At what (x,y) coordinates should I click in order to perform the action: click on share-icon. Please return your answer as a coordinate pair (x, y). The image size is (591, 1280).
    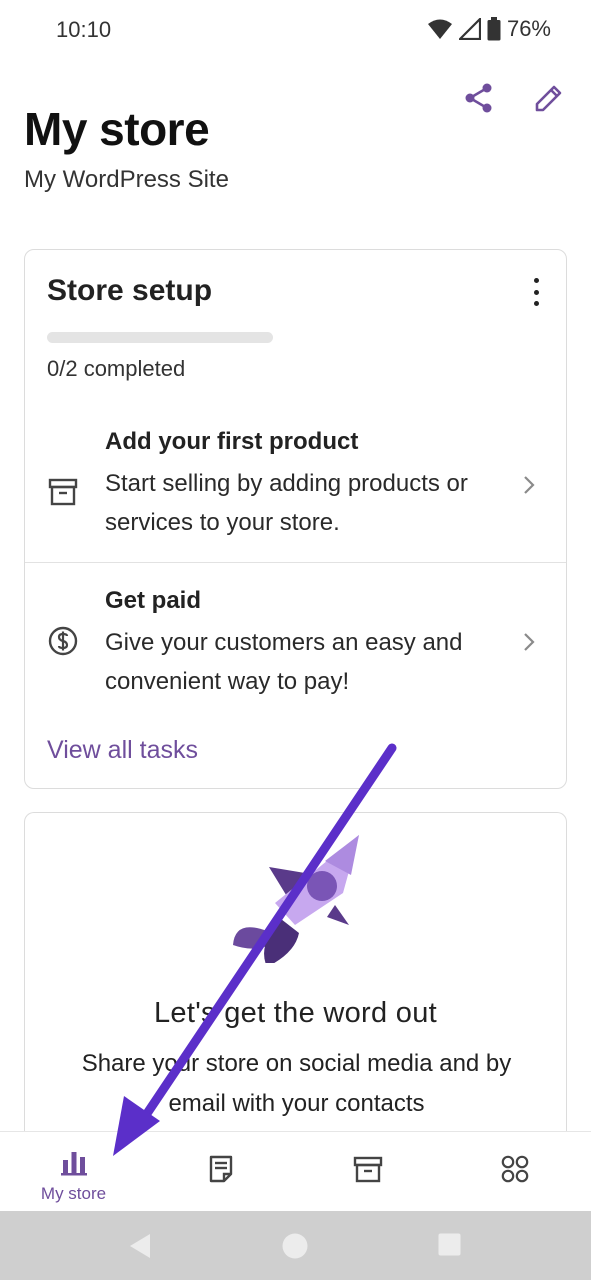
    Looking at the image, I should click on (479, 98).